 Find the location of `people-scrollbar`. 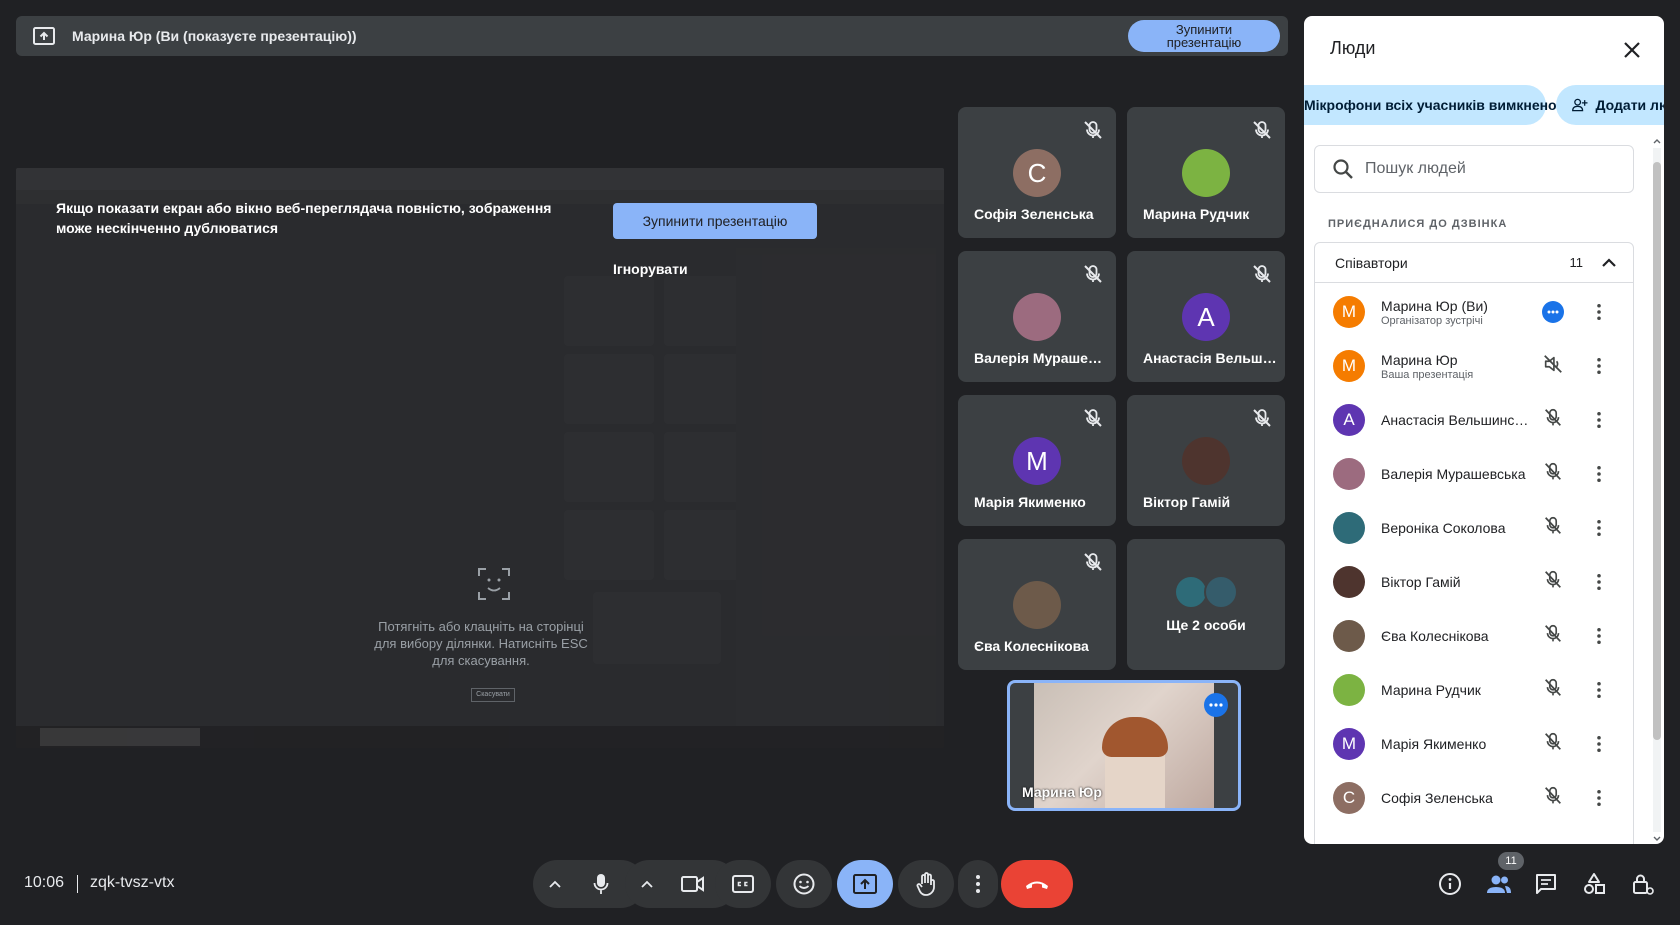

people-scrollbar is located at coordinates (1657, 490).